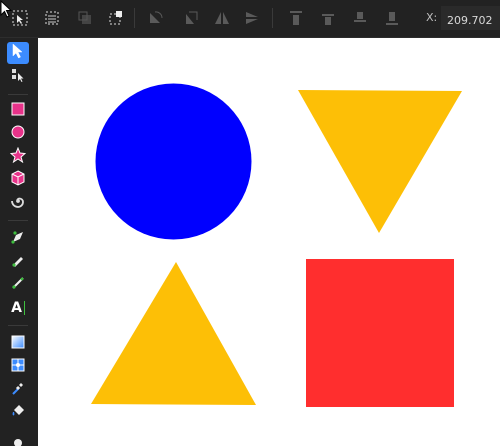 This screenshot has height=446, width=500. I want to click on text-tool: A, so click(18, 308).